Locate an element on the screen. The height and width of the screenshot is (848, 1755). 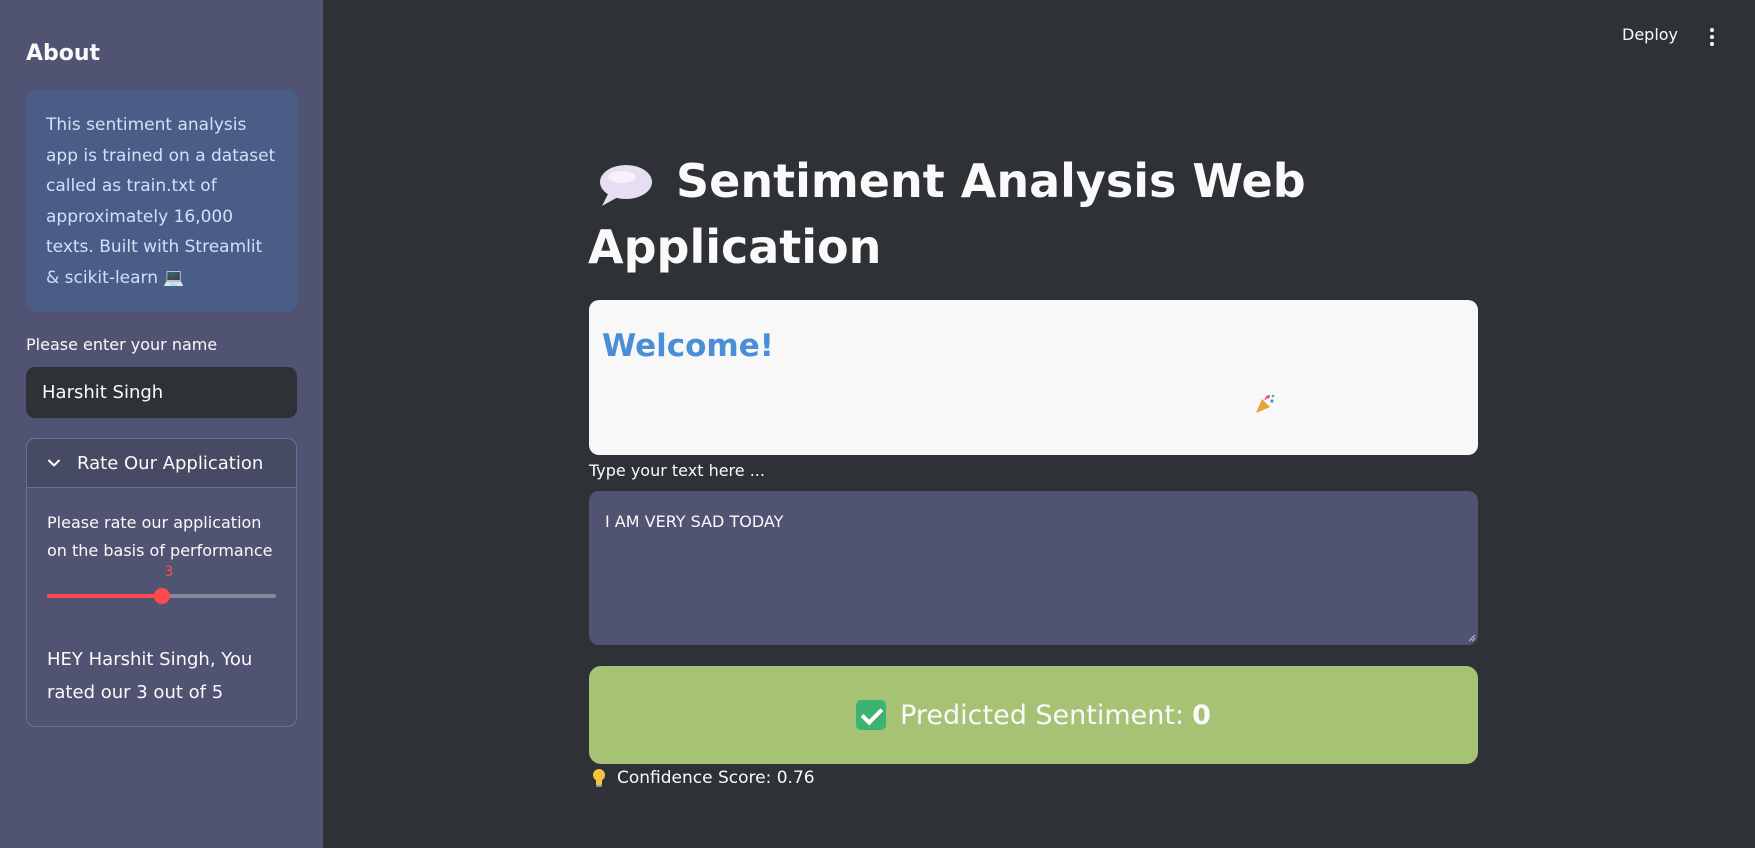
slider-value: 3 is located at coordinates (169, 572).